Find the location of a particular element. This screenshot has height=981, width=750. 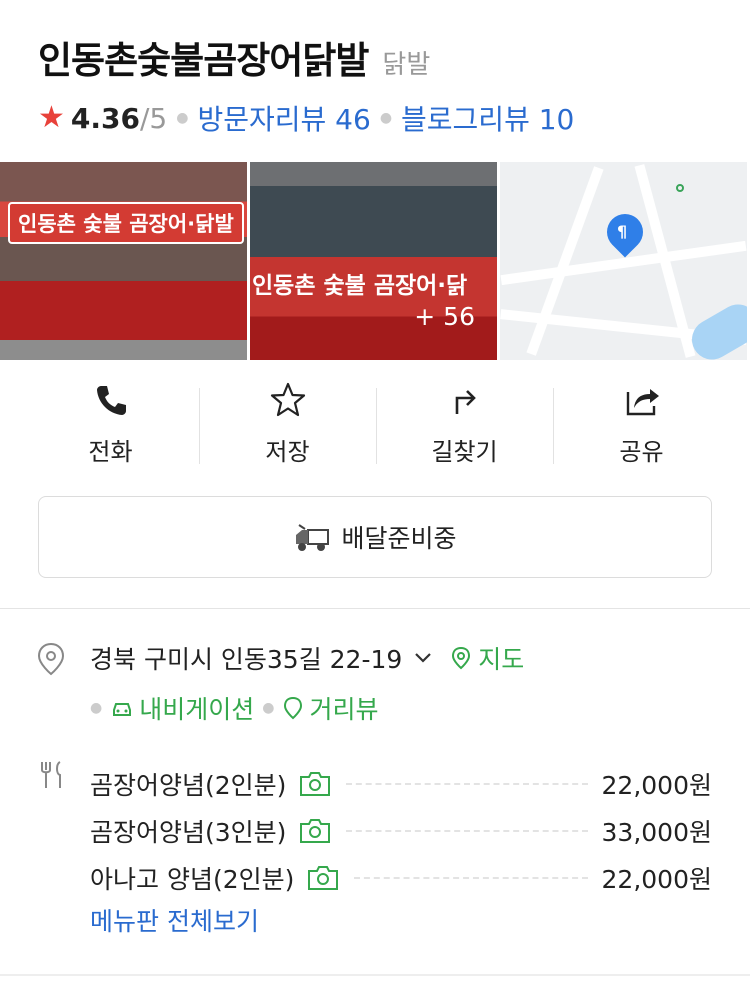

map-marker-icon is located at coordinates (680, 188).